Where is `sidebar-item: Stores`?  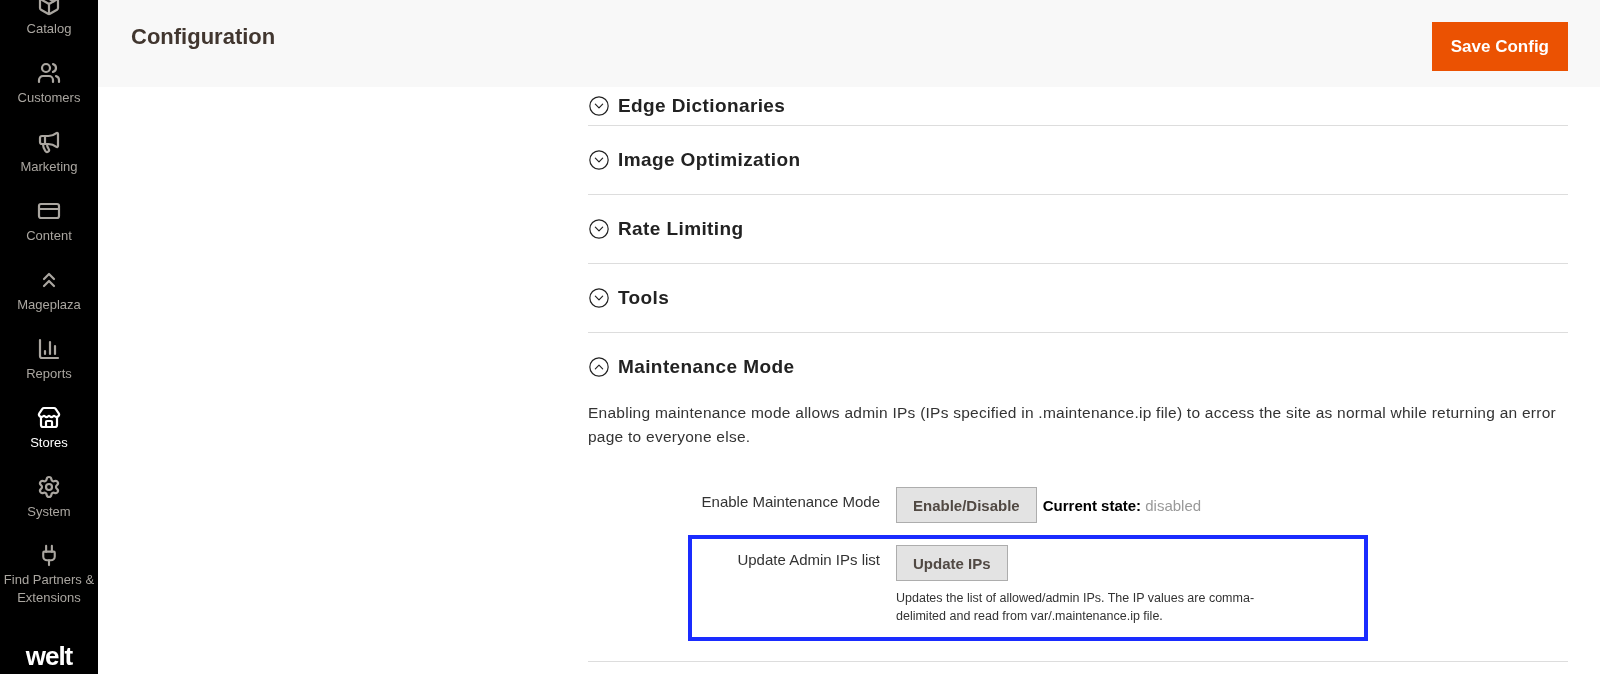 sidebar-item: Stores is located at coordinates (49, 434).